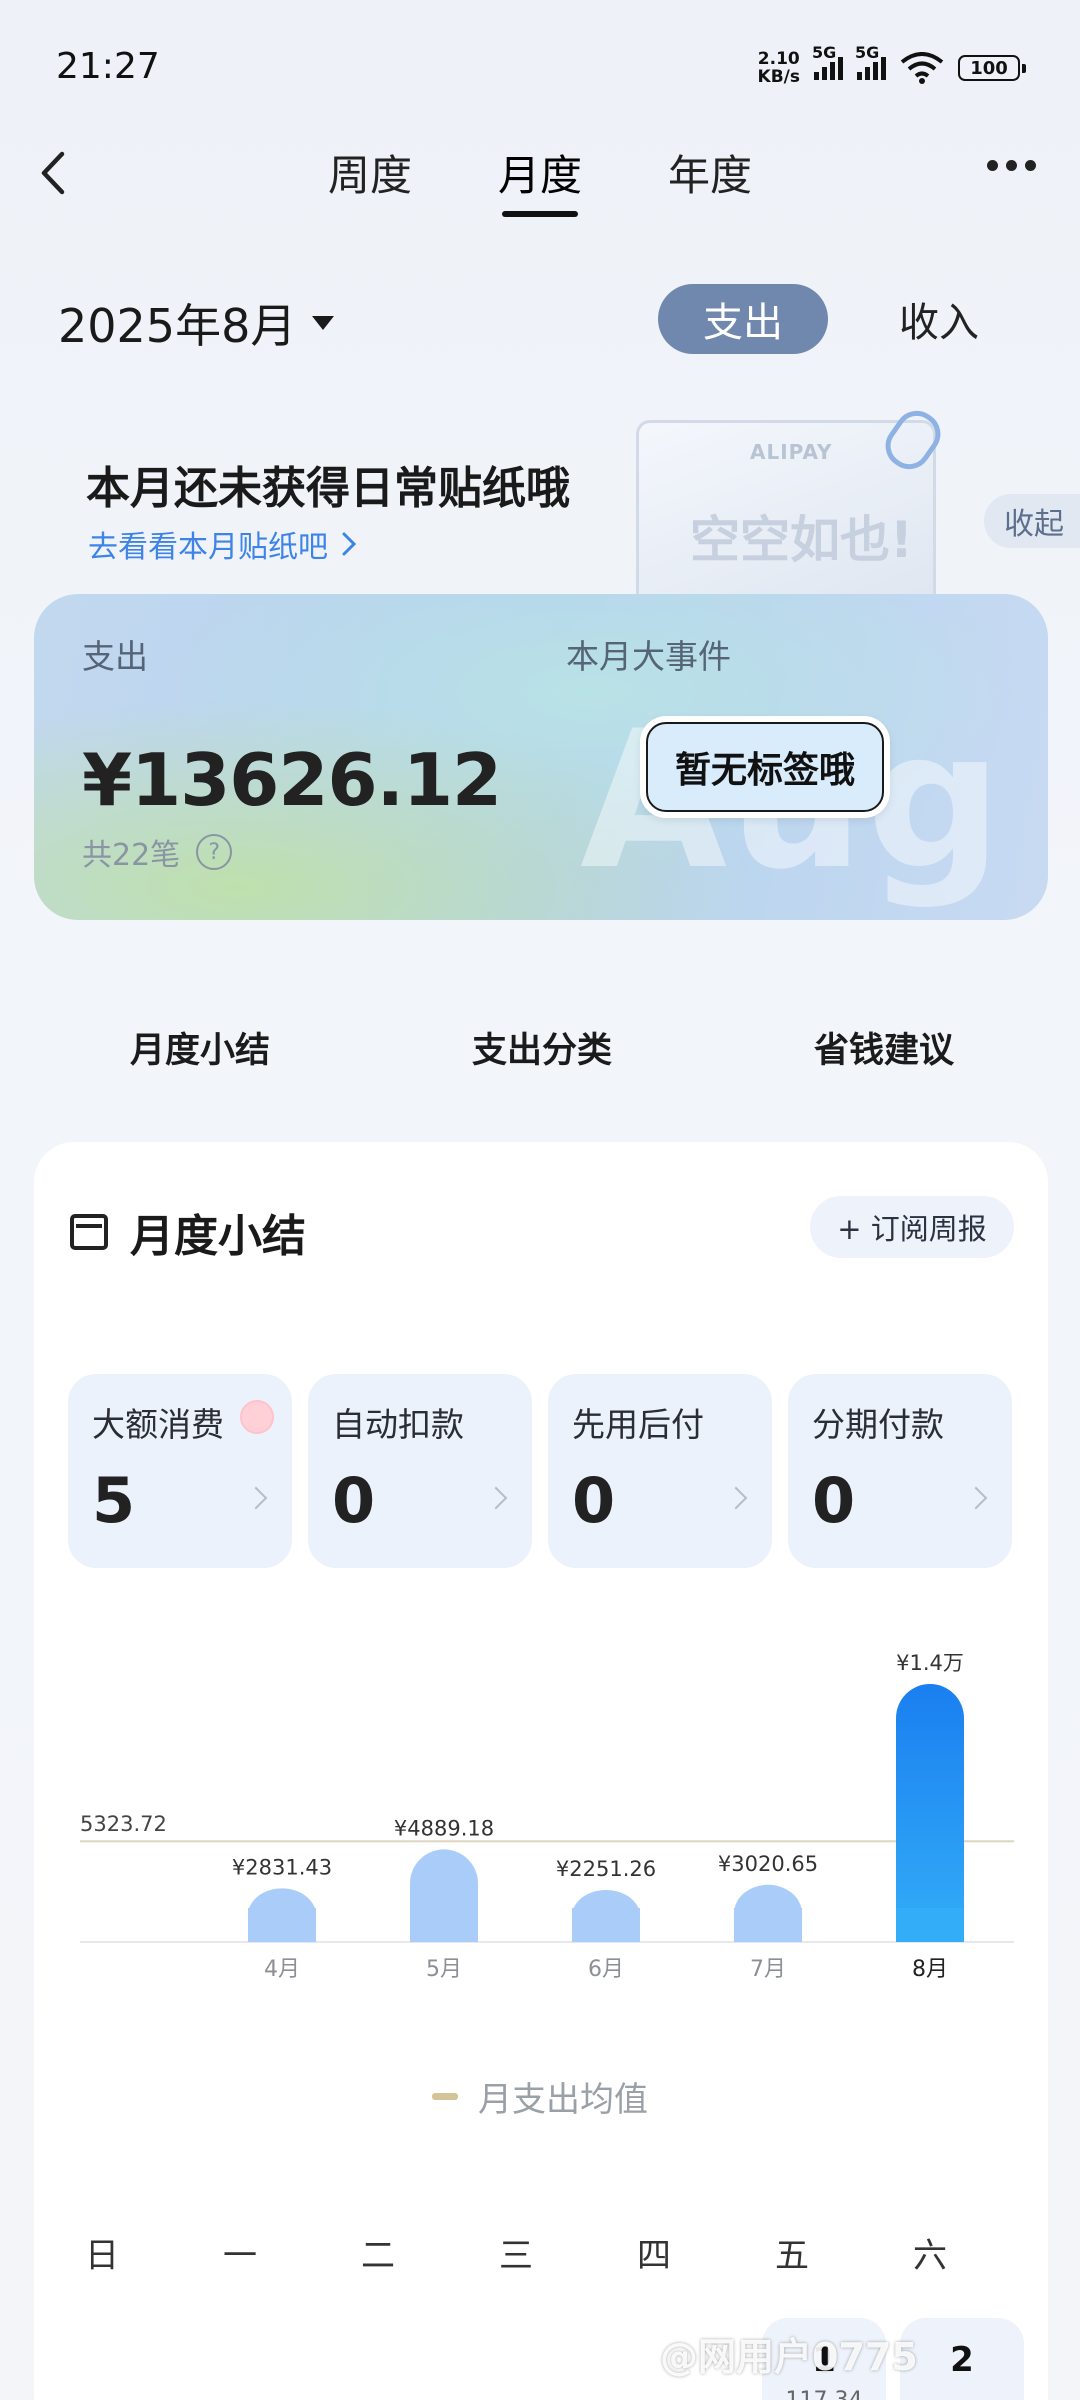 This screenshot has height=2400, width=1080. Describe the element at coordinates (1011, 165) in the screenshot. I see `more-options-button` at that location.